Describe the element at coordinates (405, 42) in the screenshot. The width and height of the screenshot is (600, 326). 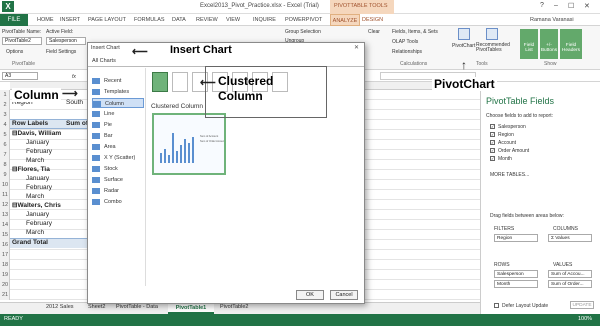
I see `olap-tools-button: OLAP Tools` at that location.